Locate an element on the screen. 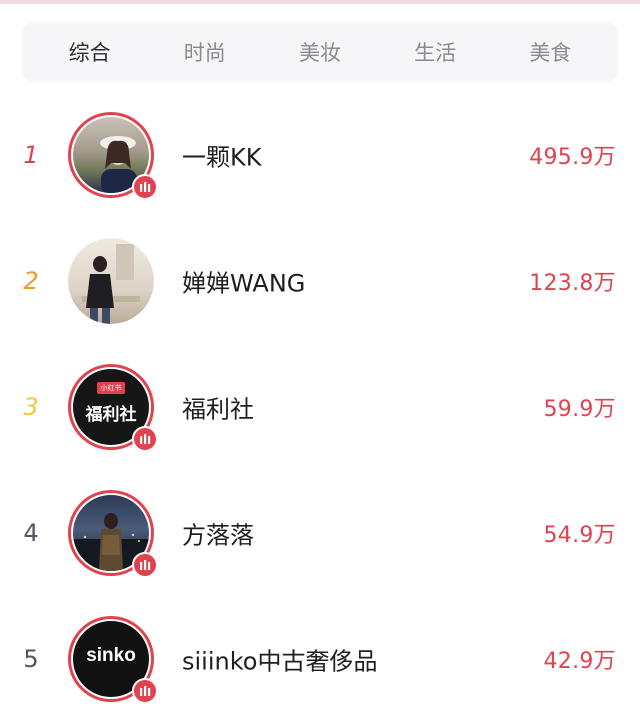 The height and width of the screenshot is (722, 640). tab-fashion: 时尚 is located at coordinates (205, 52).